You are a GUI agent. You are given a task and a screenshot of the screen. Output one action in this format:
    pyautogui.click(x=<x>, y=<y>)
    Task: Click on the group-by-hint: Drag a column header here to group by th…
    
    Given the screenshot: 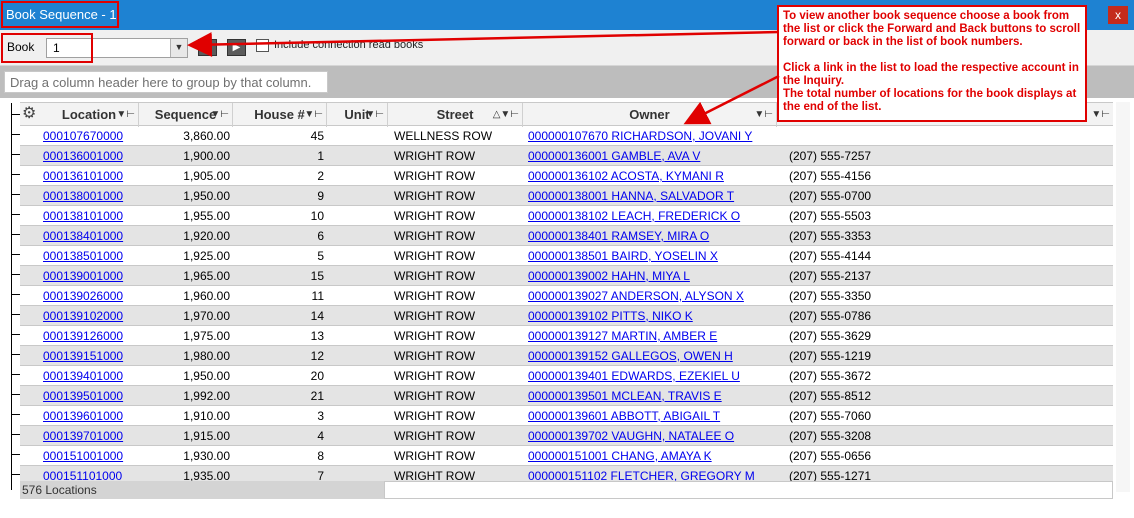 What is the action you would take?
    pyautogui.click(x=166, y=82)
    